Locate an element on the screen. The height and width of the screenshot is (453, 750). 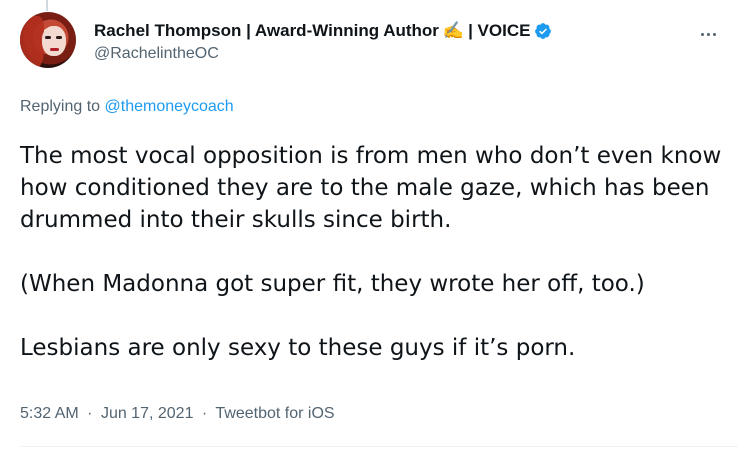
author-avatar is located at coordinates (48, 40).